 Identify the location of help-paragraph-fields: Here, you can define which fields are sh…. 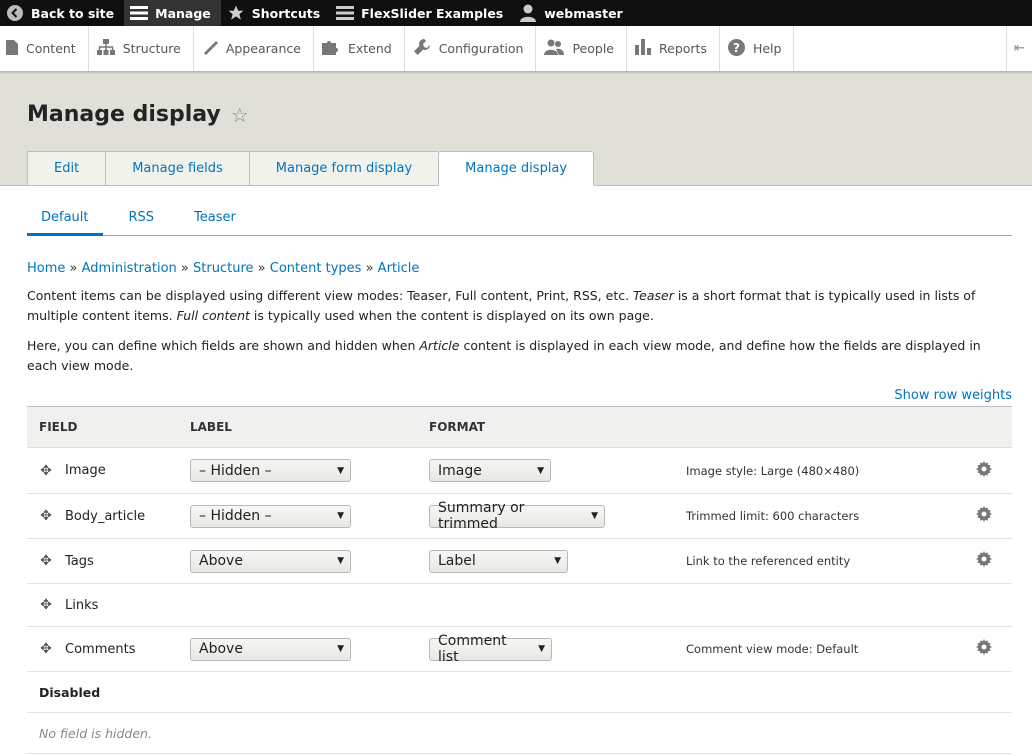
(519, 356).